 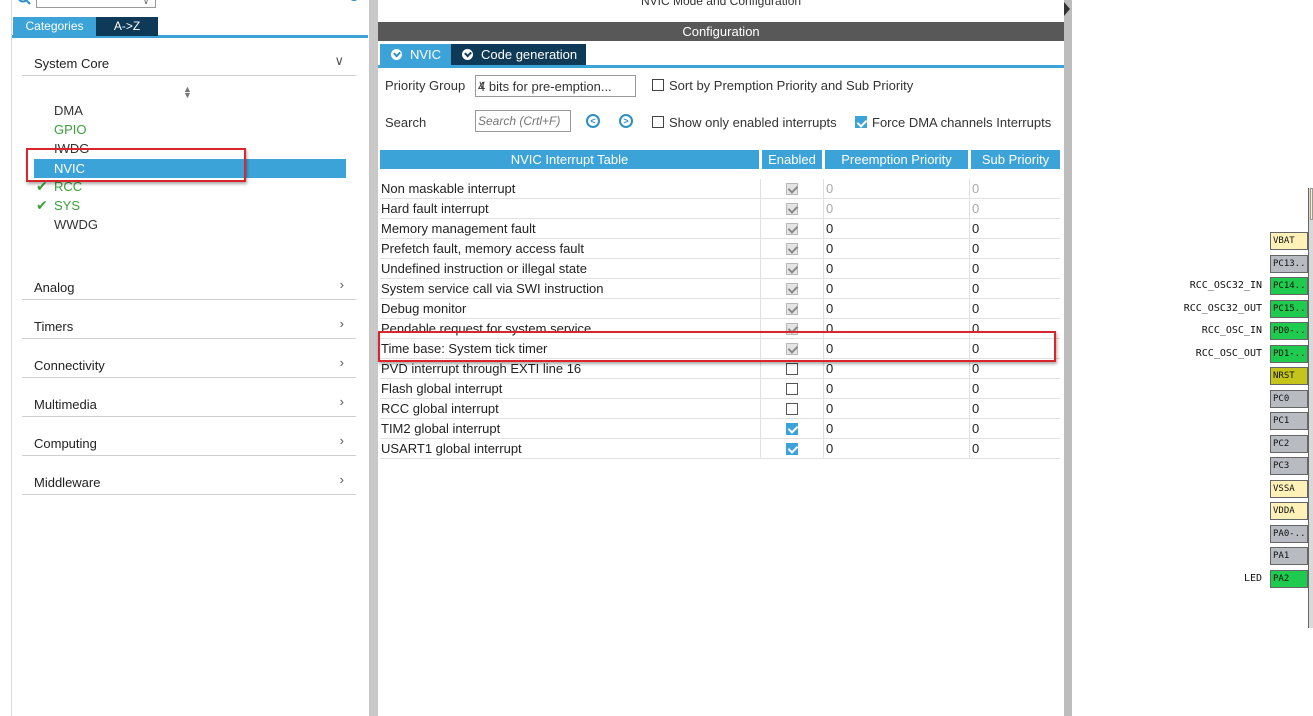 What do you see at coordinates (1289, 263) in the screenshot?
I see `pin-pc13: PC13..` at bounding box center [1289, 263].